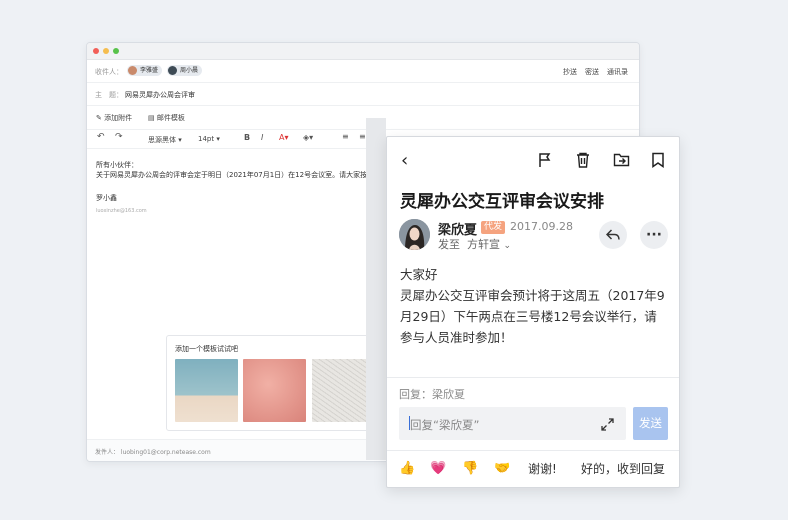 This screenshot has height=520, width=788. Describe the element at coordinates (592, 72) in the screenshot. I see `bcc-link: 密送` at that location.